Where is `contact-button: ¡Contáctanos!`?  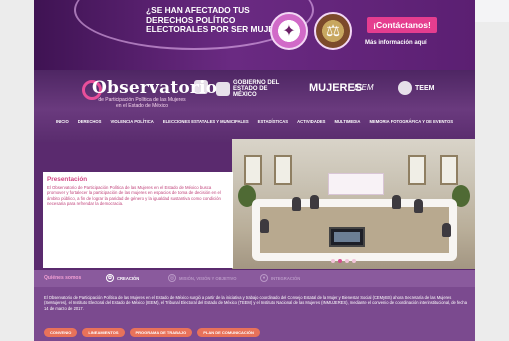 contact-button: ¡Contáctanos! is located at coordinates (402, 25).